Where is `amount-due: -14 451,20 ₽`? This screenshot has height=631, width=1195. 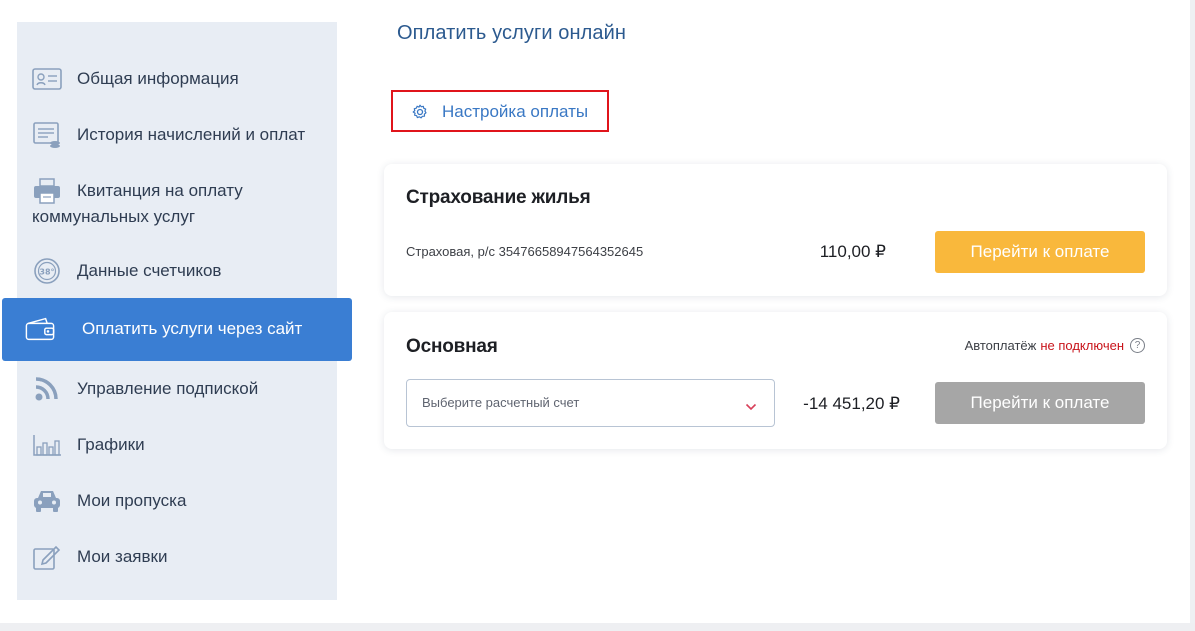
amount-due: -14 451,20 ₽ is located at coordinates (851, 403).